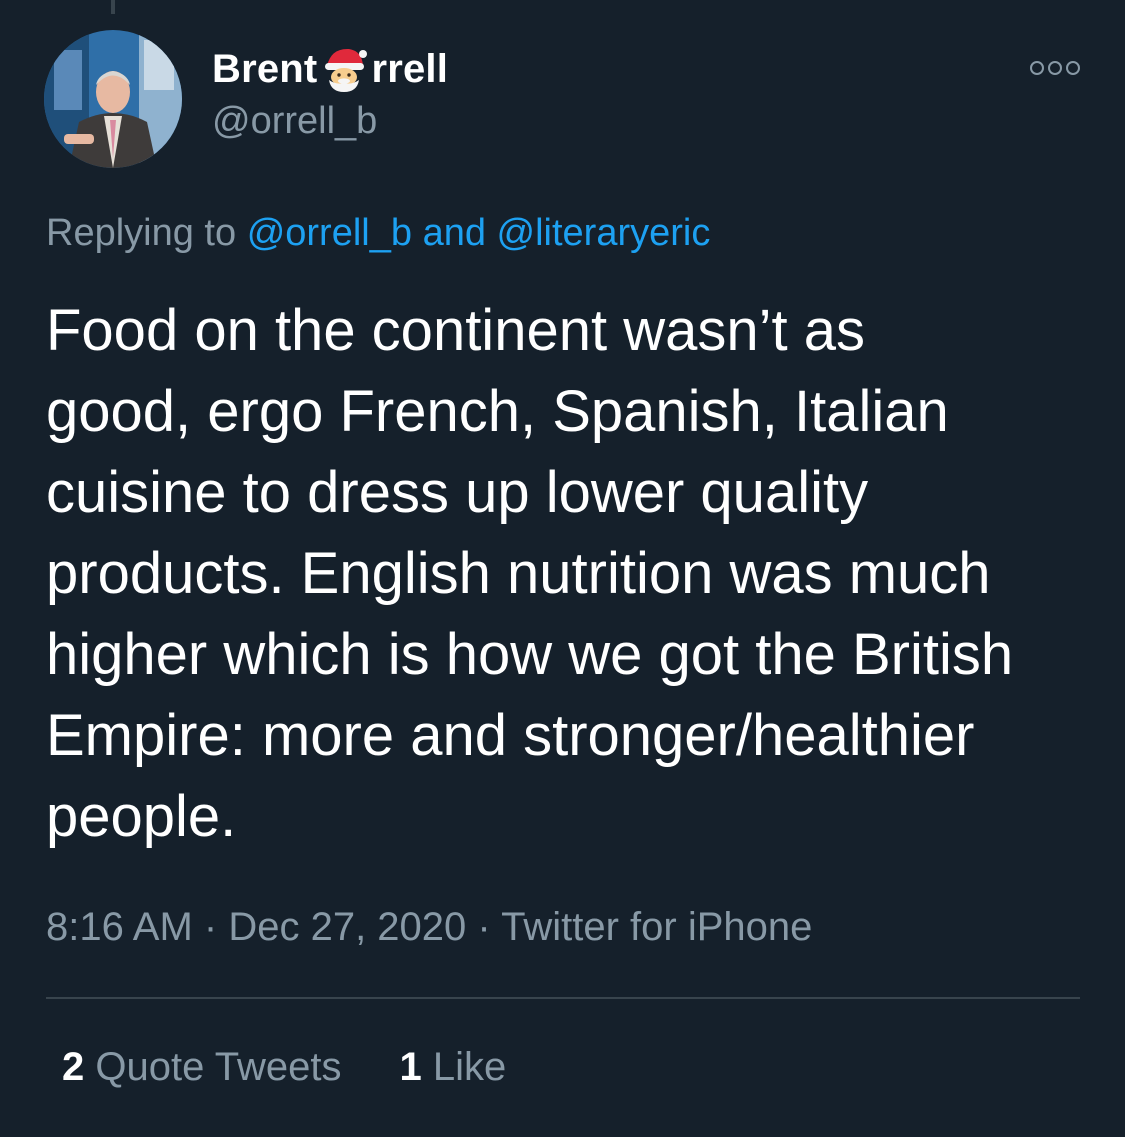 The height and width of the screenshot is (1137, 1125). What do you see at coordinates (73, 1067) in the screenshot?
I see `quote-count: 2` at bounding box center [73, 1067].